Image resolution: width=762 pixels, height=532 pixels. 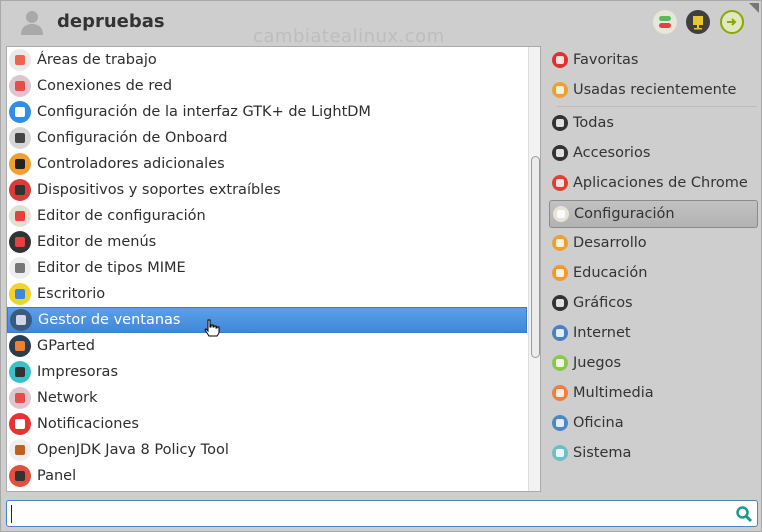 I want to click on app-label: Panel, so click(x=57, y=476).